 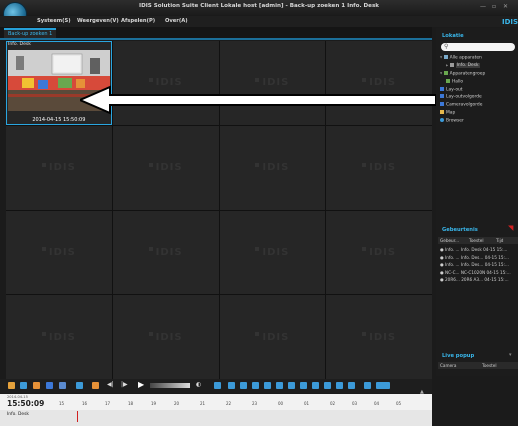 What do you see at coordinates (79, 385) in the screenshot?
I see `snapshot-icon` at bounding box center [79, 385].